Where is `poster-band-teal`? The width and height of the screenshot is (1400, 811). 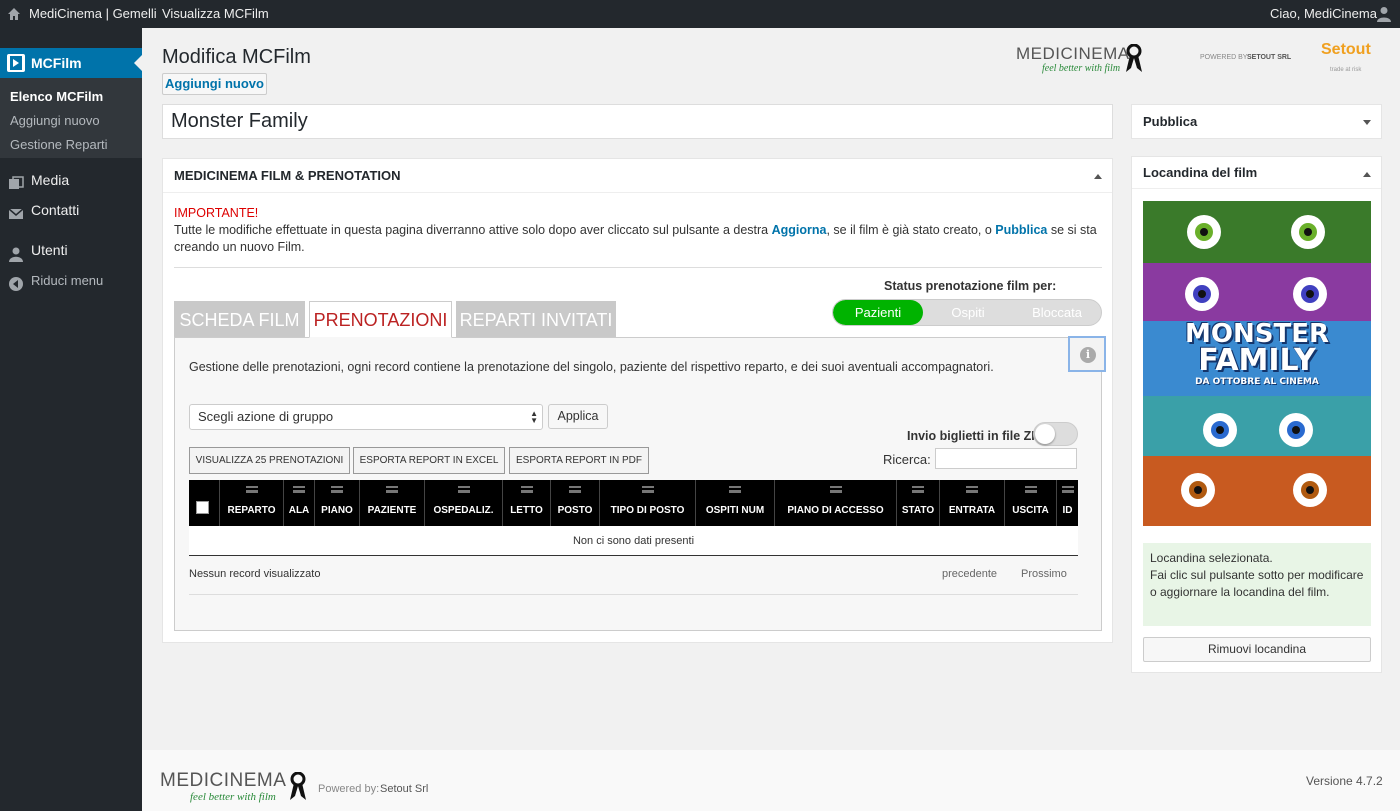
poster-band-teal is located at coordinates (1257, 426).